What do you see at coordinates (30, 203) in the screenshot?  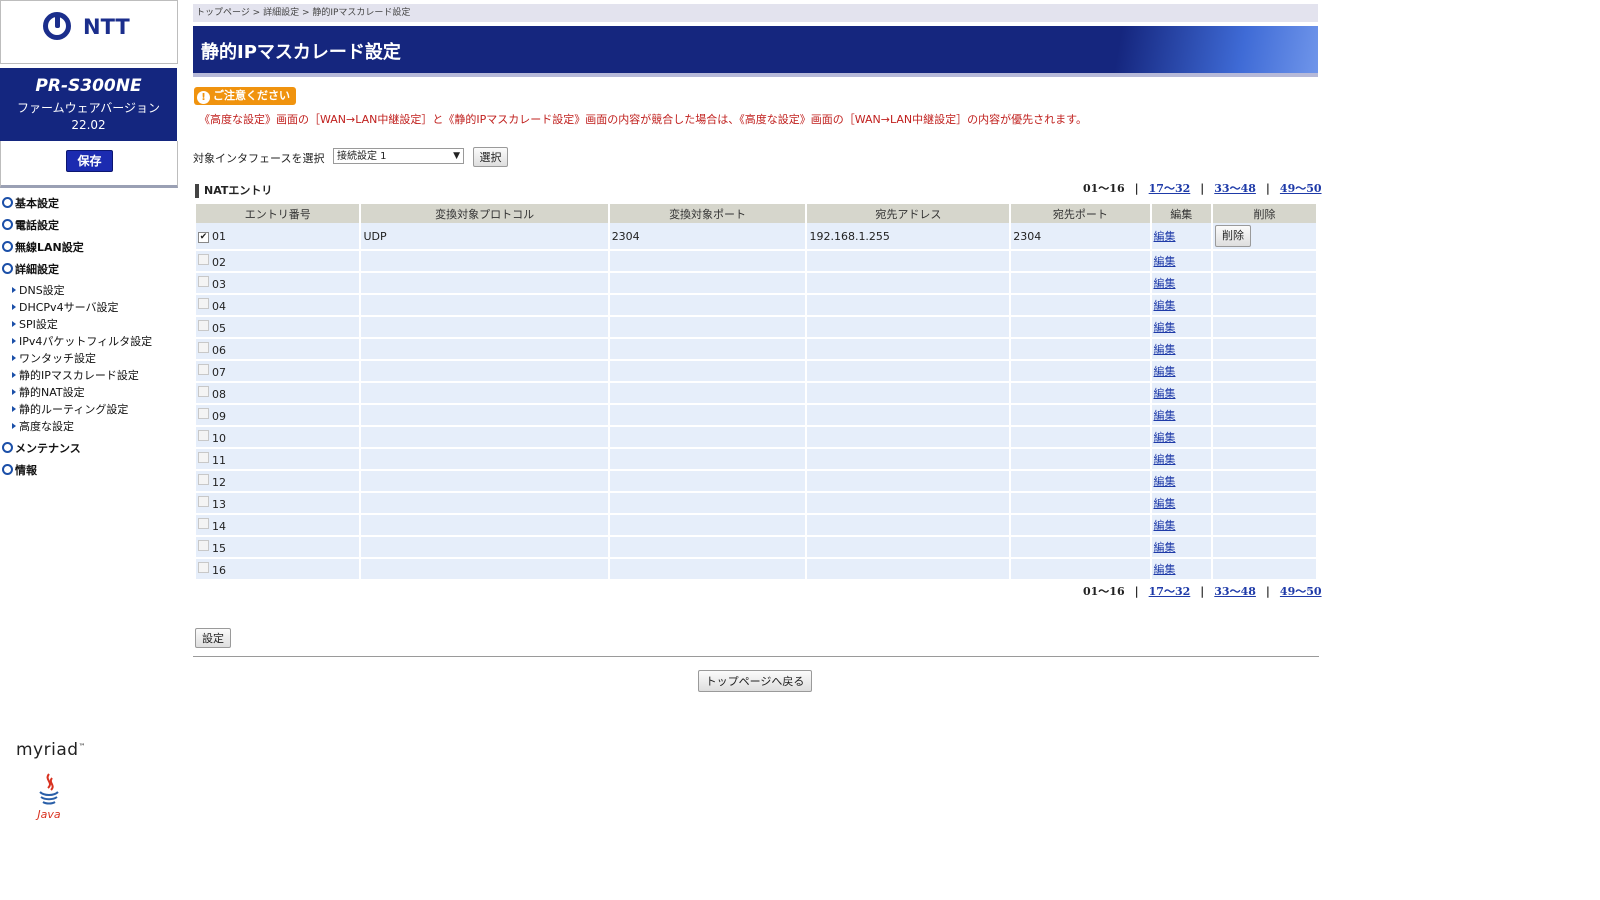 I see `nav-basic-settings: 基本設定` at bounding box center [30, 203].